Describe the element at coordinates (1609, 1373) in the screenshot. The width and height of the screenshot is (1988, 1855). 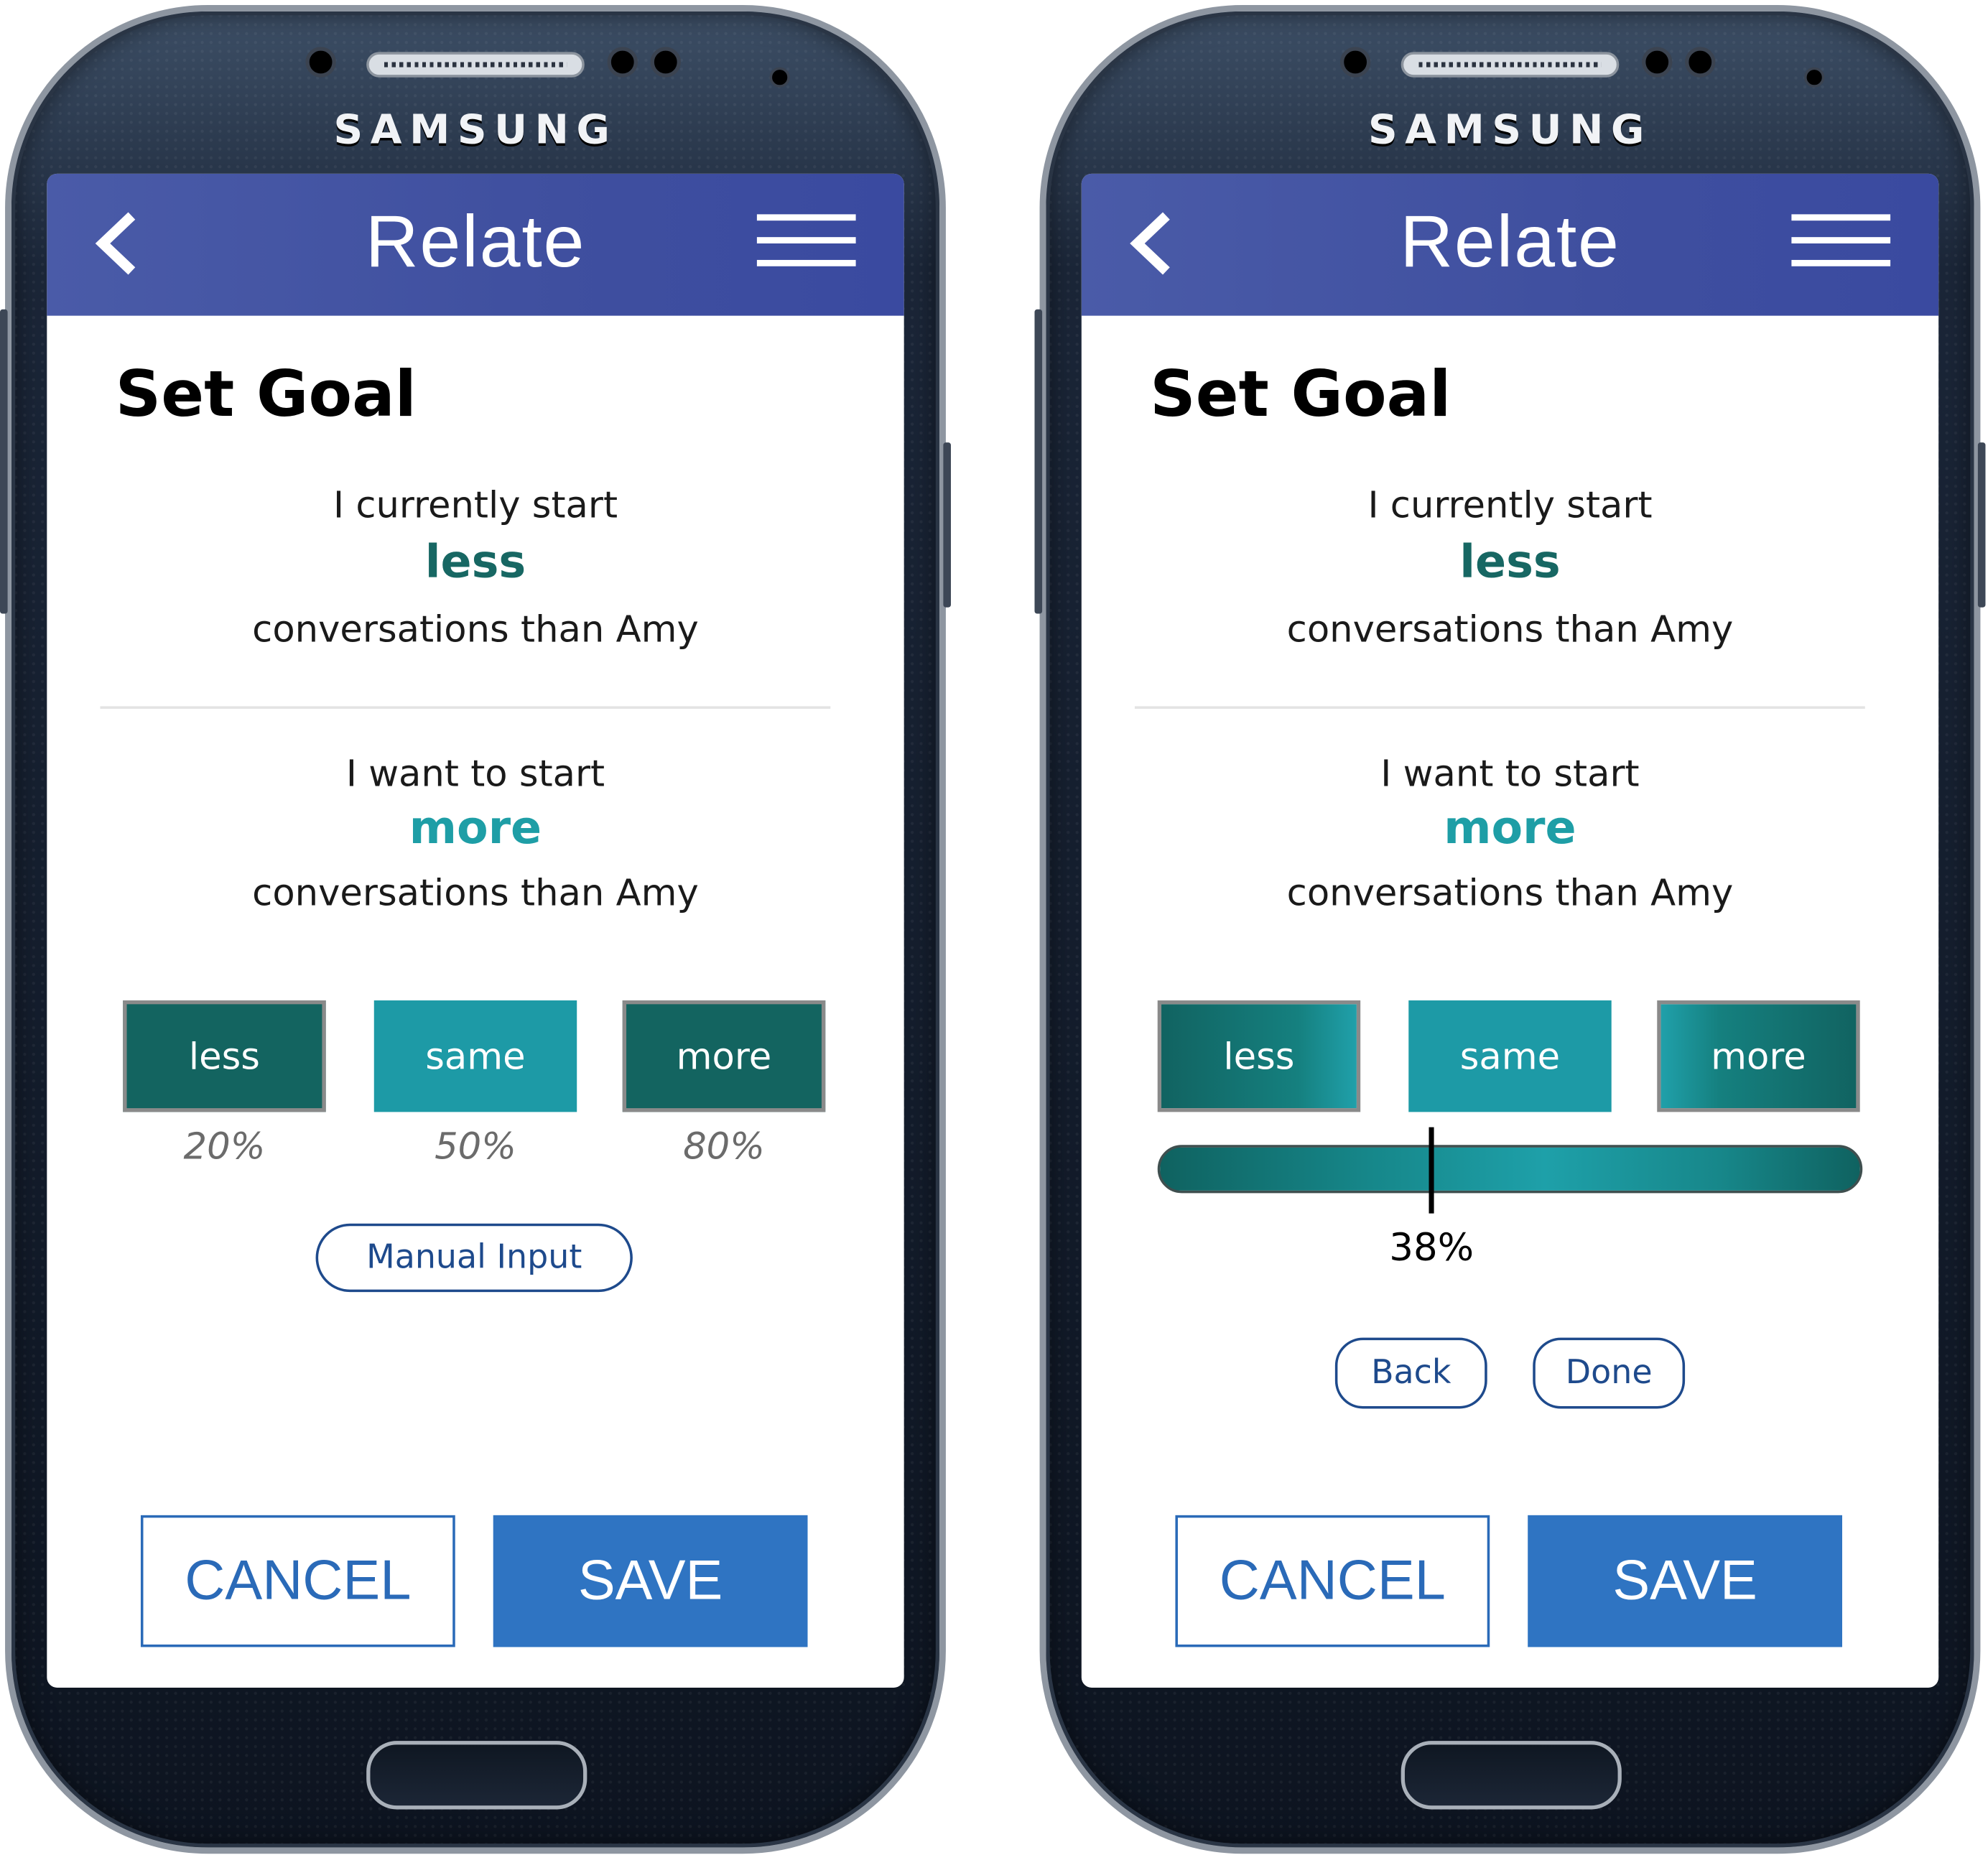
I see `done-button: Done` at that location.